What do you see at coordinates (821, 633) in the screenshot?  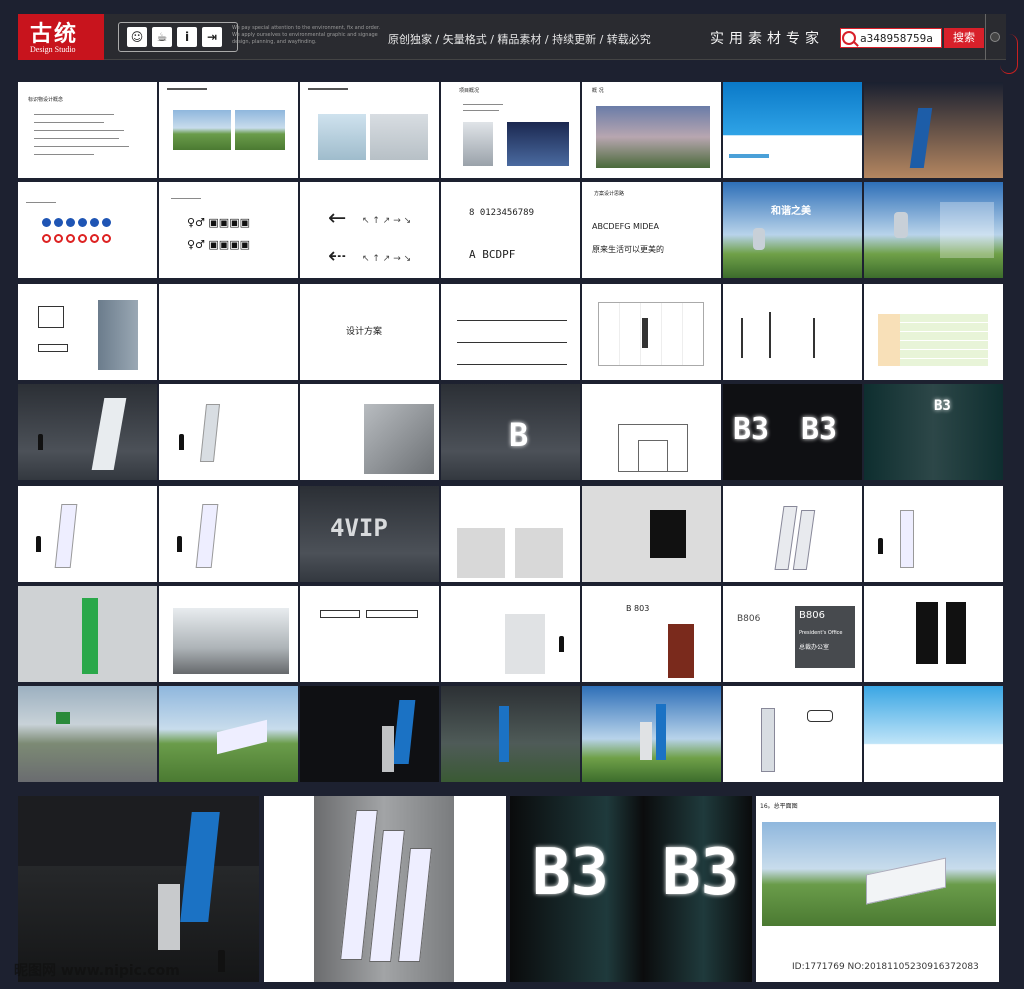 I see `president-label: President's Office` at bounding box center [821, 633].